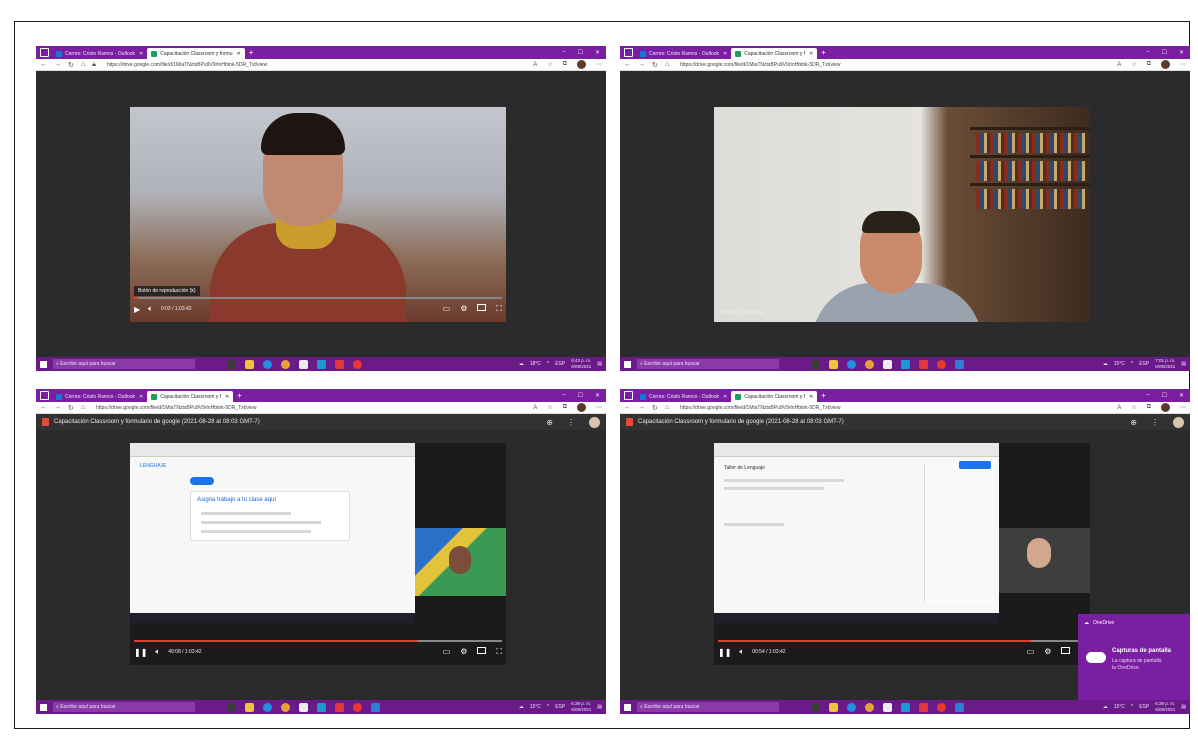 The image size is (1198, 736). I want to click on avatar, so click(1178, 422).